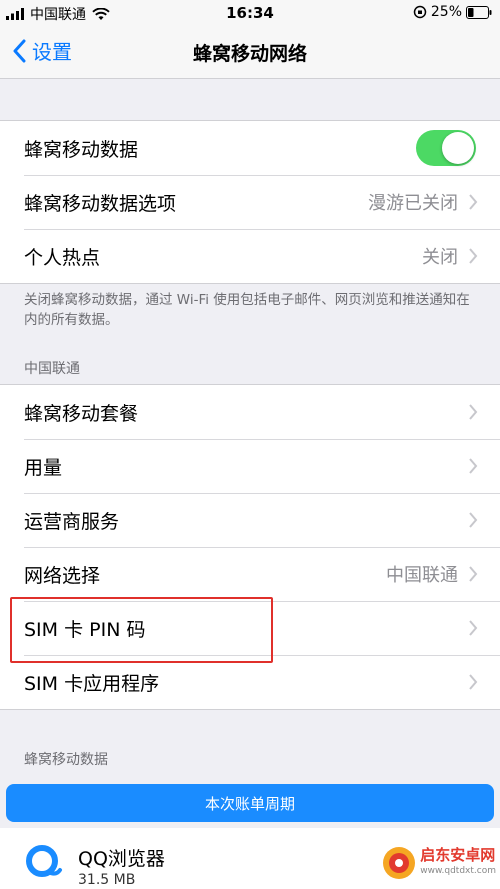 The image size is (500, 889). I want to click on qq-browser-app-icon, so click(42, 860).